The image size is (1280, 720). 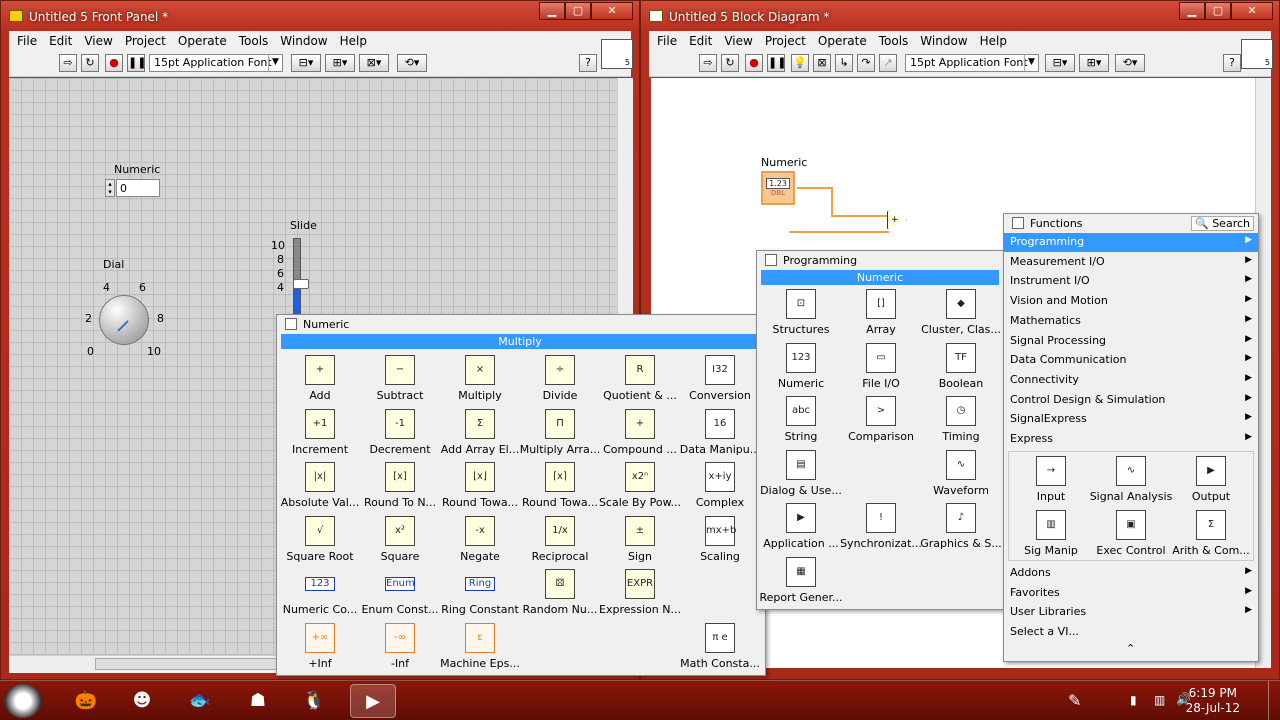 What do you see at coordinates (68, 63) in the screenshot?
I see `run-icon: ⇨` at bounding box center [68, 63].